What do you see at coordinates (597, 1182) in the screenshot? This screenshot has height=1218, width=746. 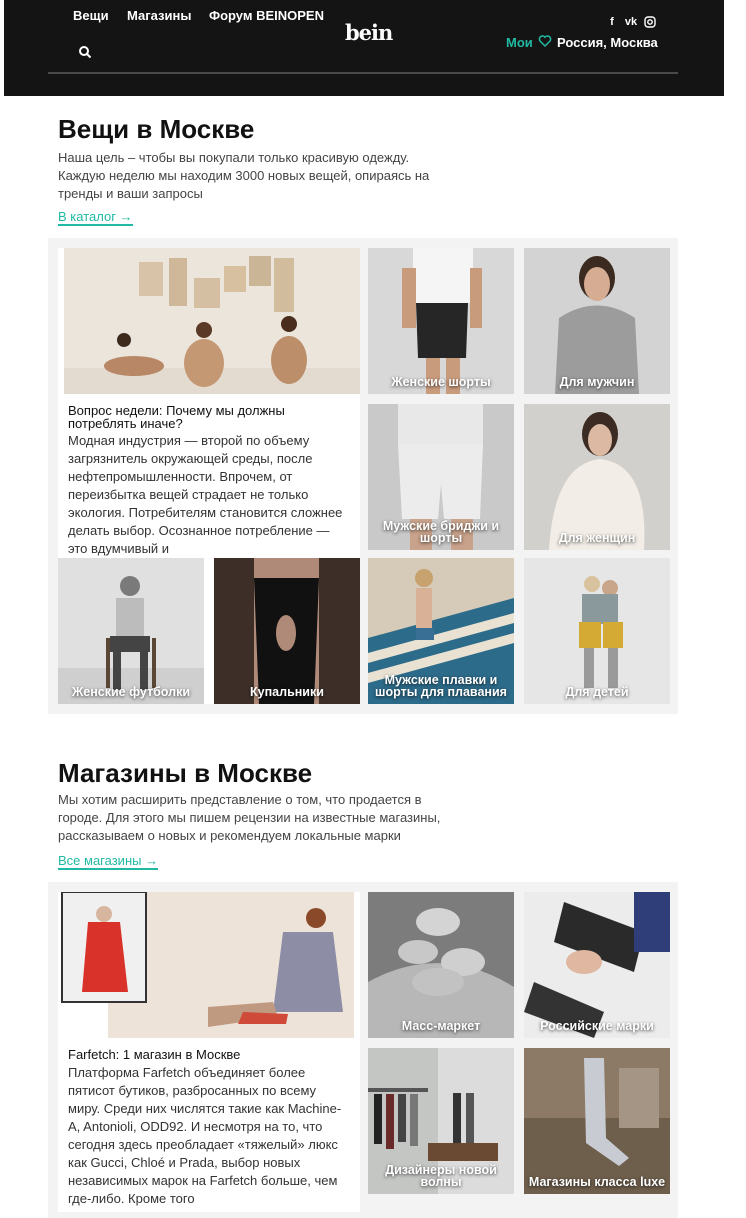 I see `tile-label: Магазины класса luxe` at bounding box center [597, 1182].